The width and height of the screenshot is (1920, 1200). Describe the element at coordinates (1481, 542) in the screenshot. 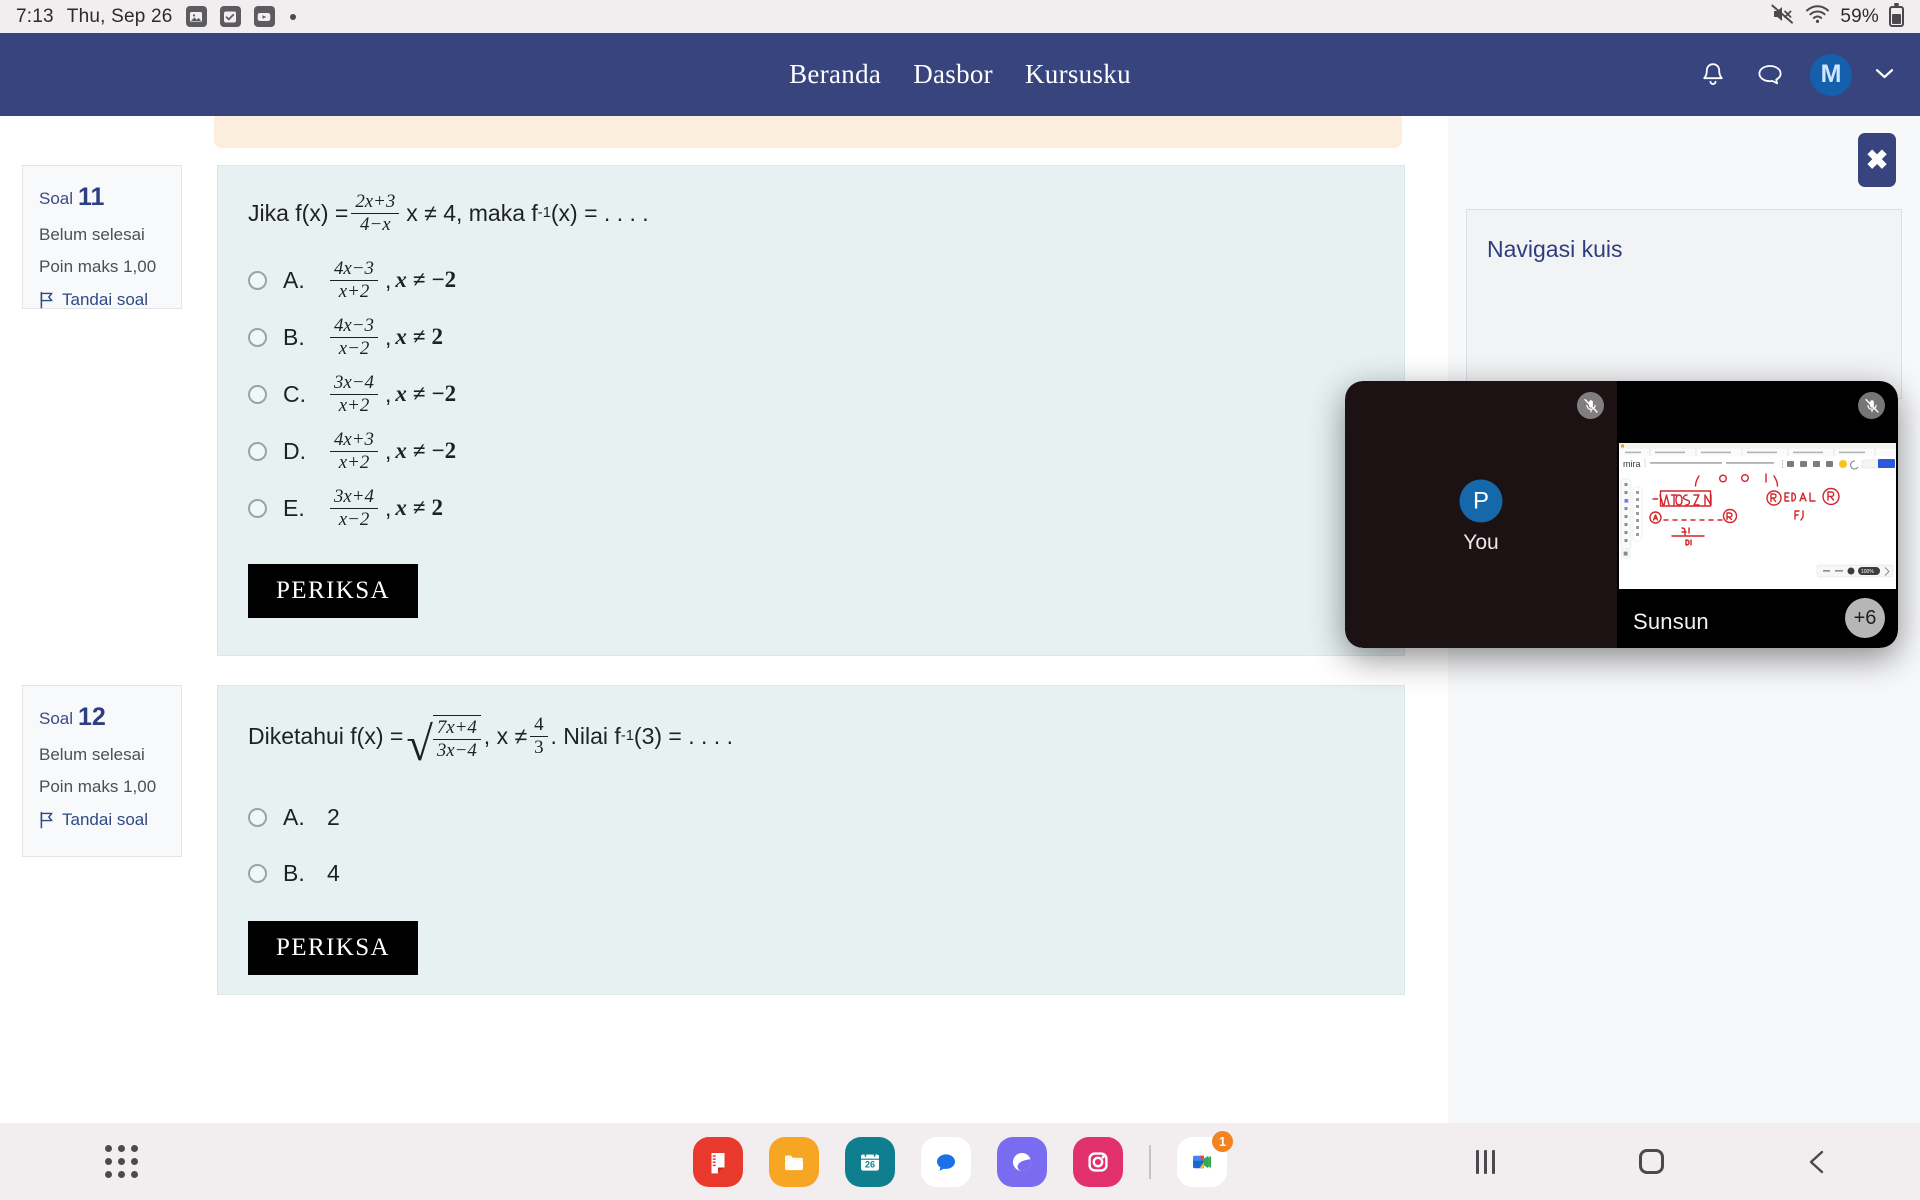

I see `self-name-label: You` at that location.